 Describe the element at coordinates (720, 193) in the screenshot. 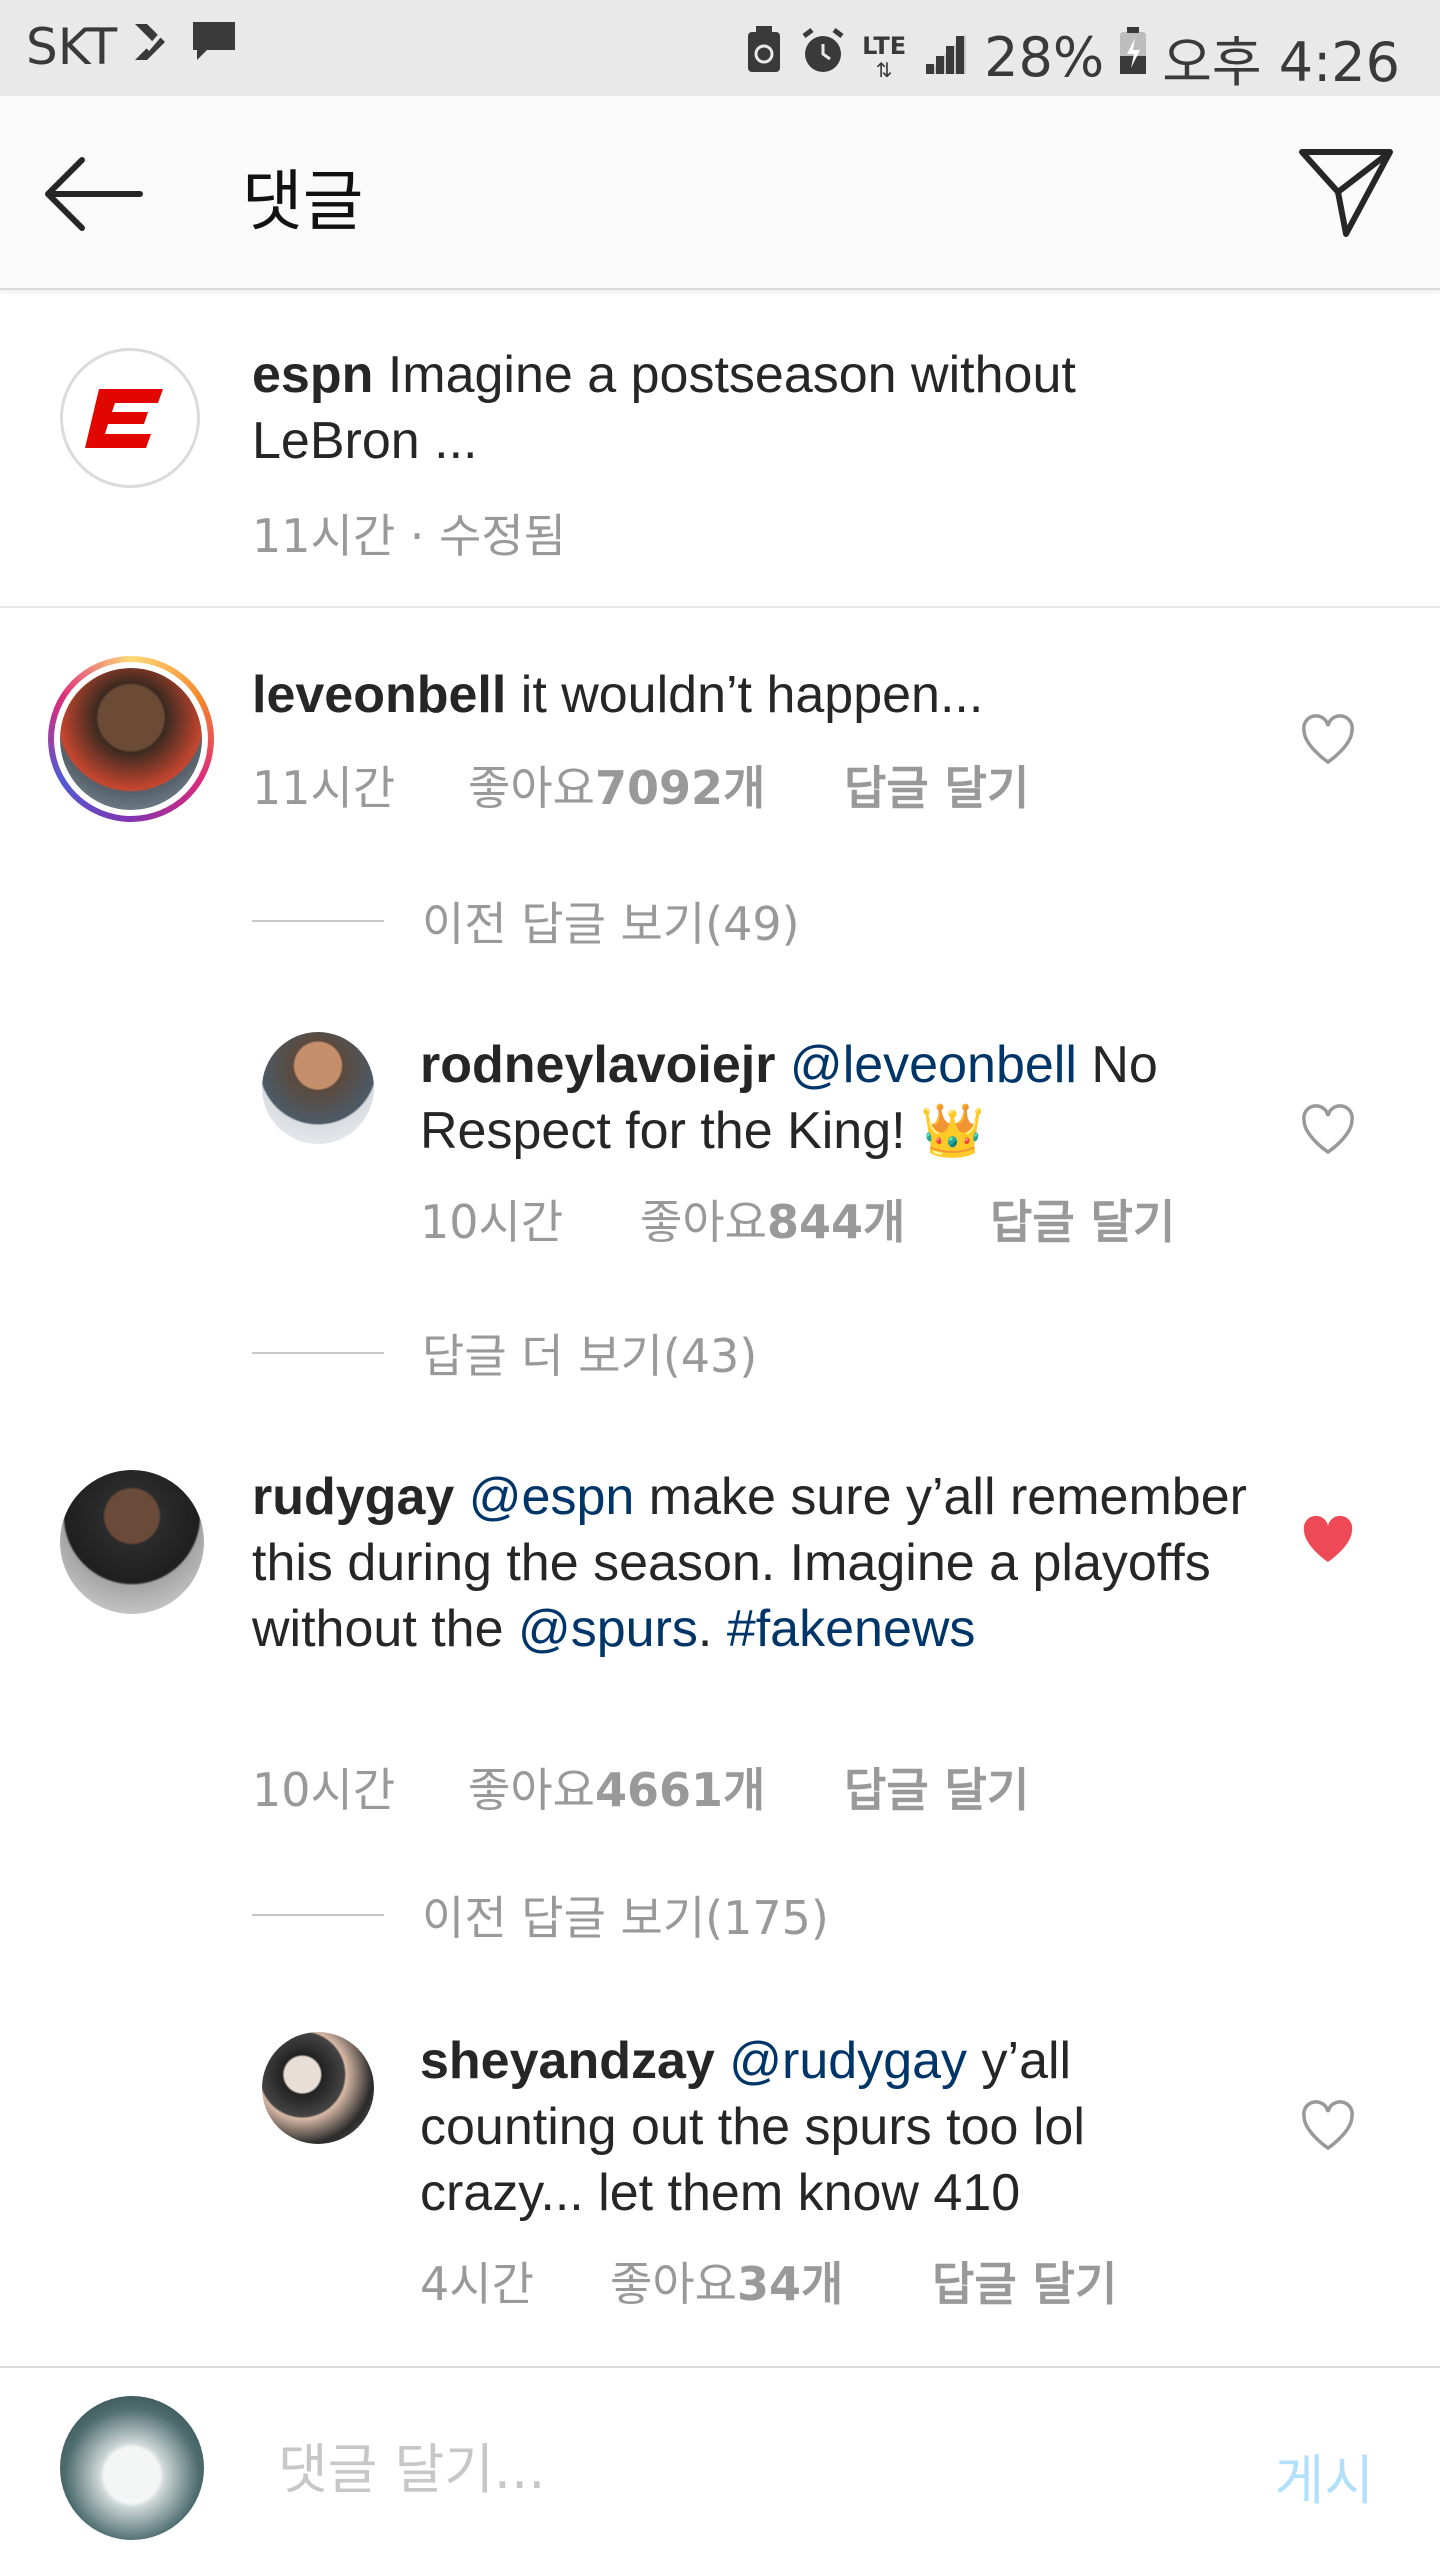

I see `app-bar: 댓글` at that location.